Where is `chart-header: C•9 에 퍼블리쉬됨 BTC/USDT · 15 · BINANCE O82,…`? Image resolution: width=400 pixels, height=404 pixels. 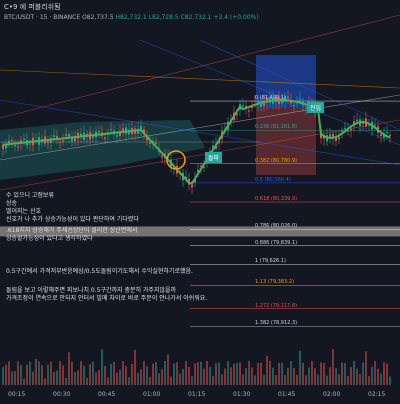
chart-header: C•9 에 퍼블리쉬됨 BTC/USDT · 15 · BINANCE O82,… is located at coordinates (200, 15).